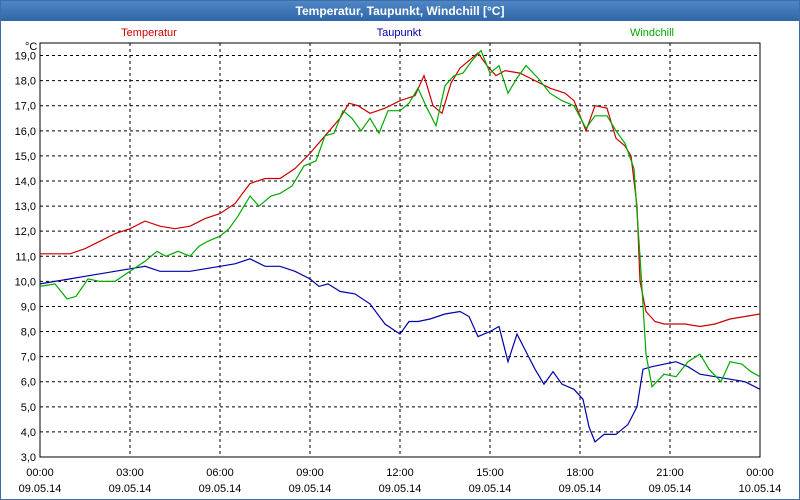 The image size is (800, 500). Describe the element at coordinates (31, 47) in the screenshot. I see `y-axis-unit-label: °C` at that location.